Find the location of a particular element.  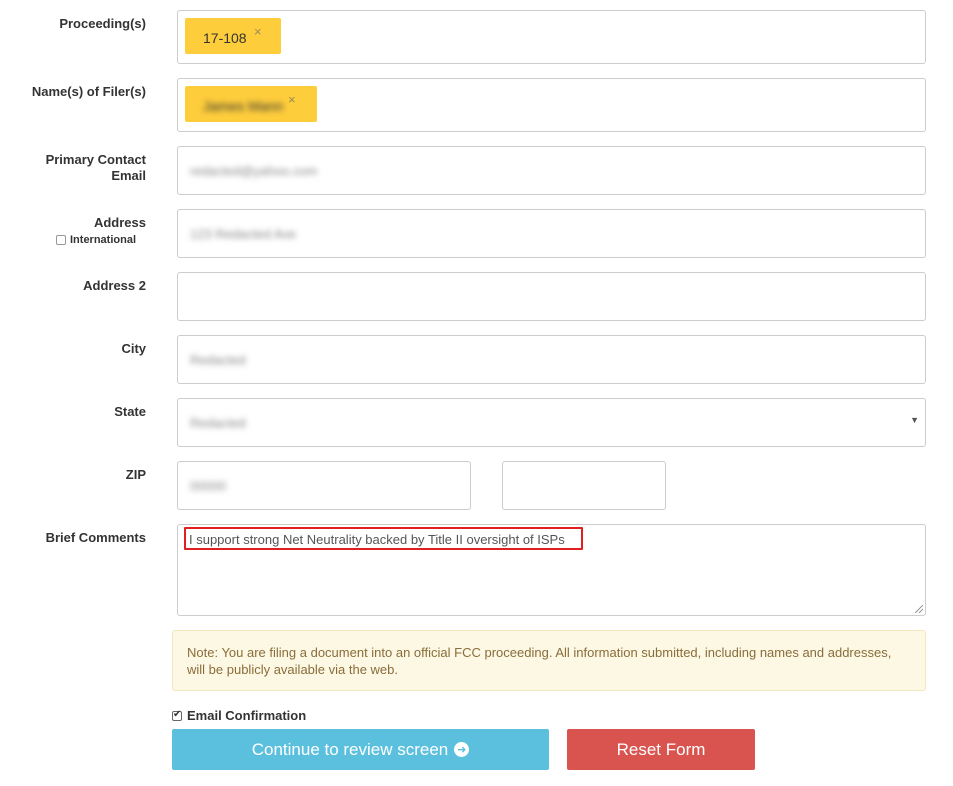

city-field: Redacted is located at coordinates (551, 359).